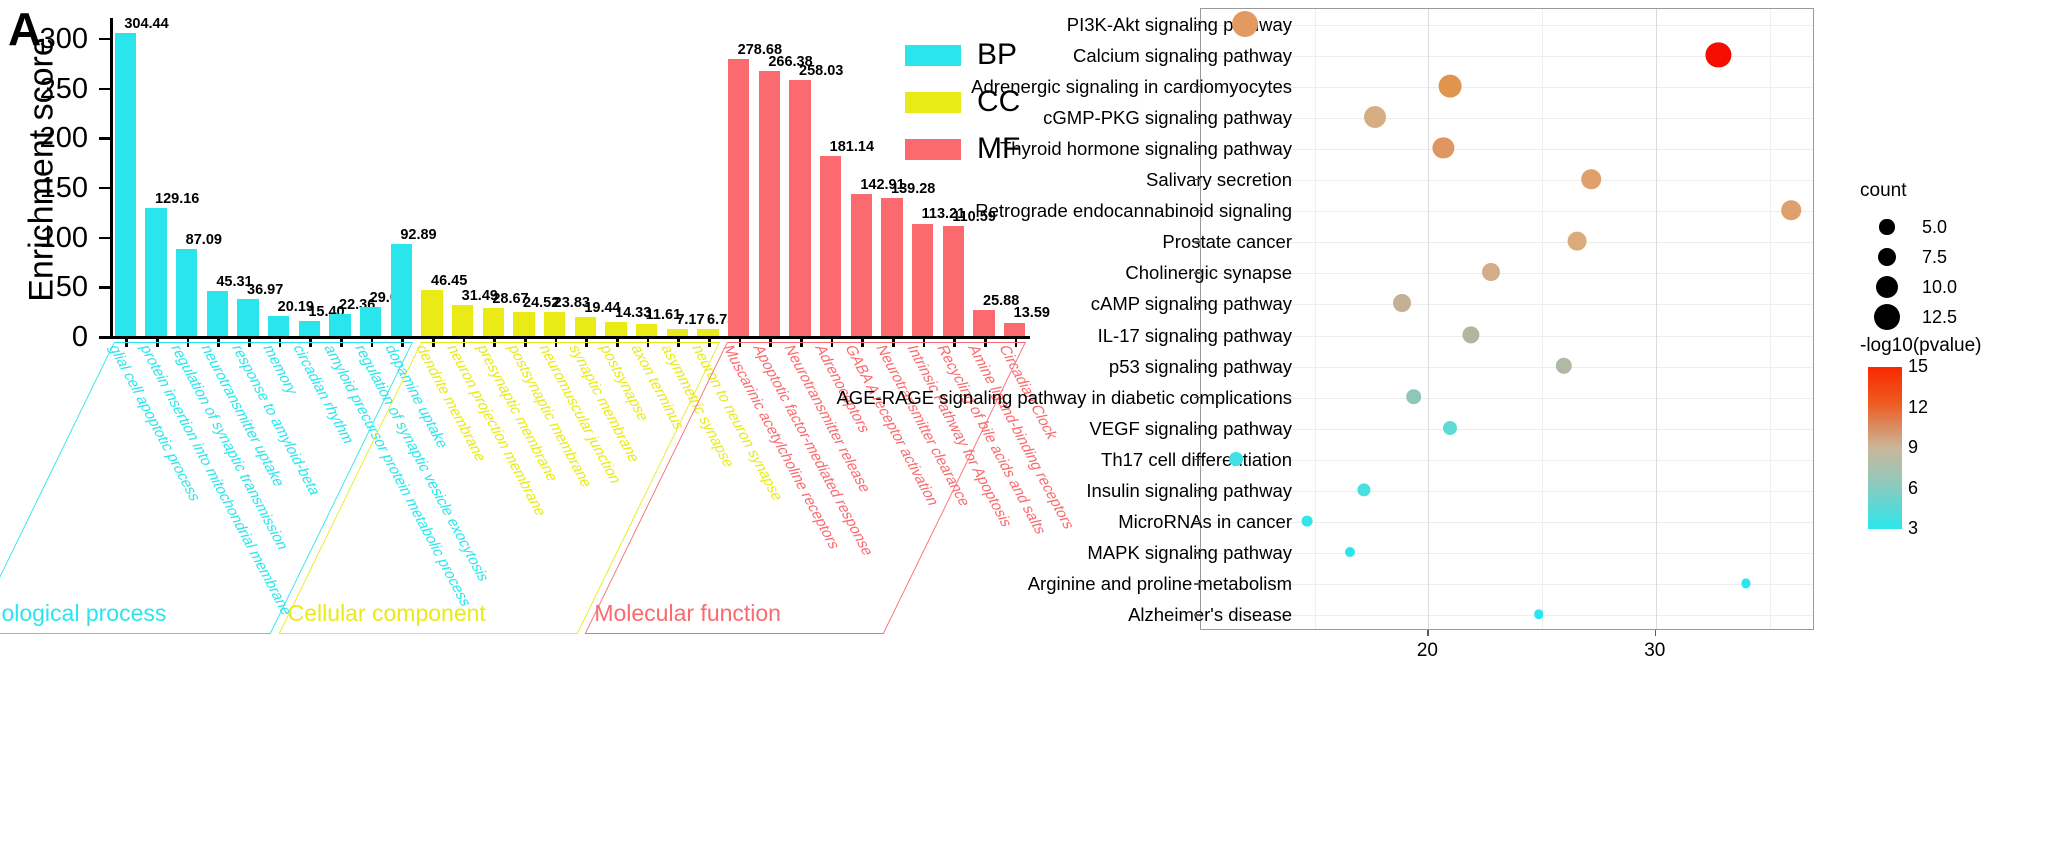  What do you see at coordinates (1210, 615) in the screenshot?
I see `pathway-label: Alzheimer's disease` at bounding box center [1210, 615].